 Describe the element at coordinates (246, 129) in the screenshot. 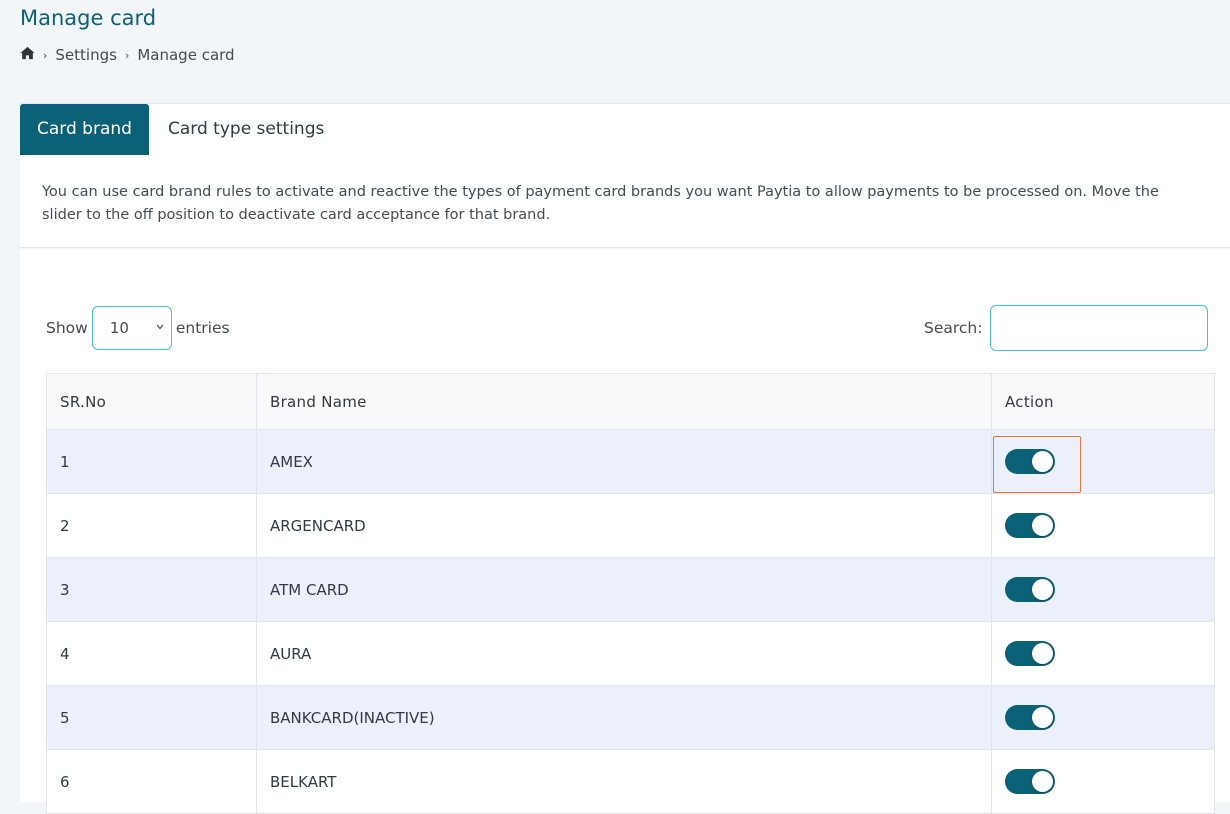

I see `tab-card-type-settings: Card type settings` at that location.